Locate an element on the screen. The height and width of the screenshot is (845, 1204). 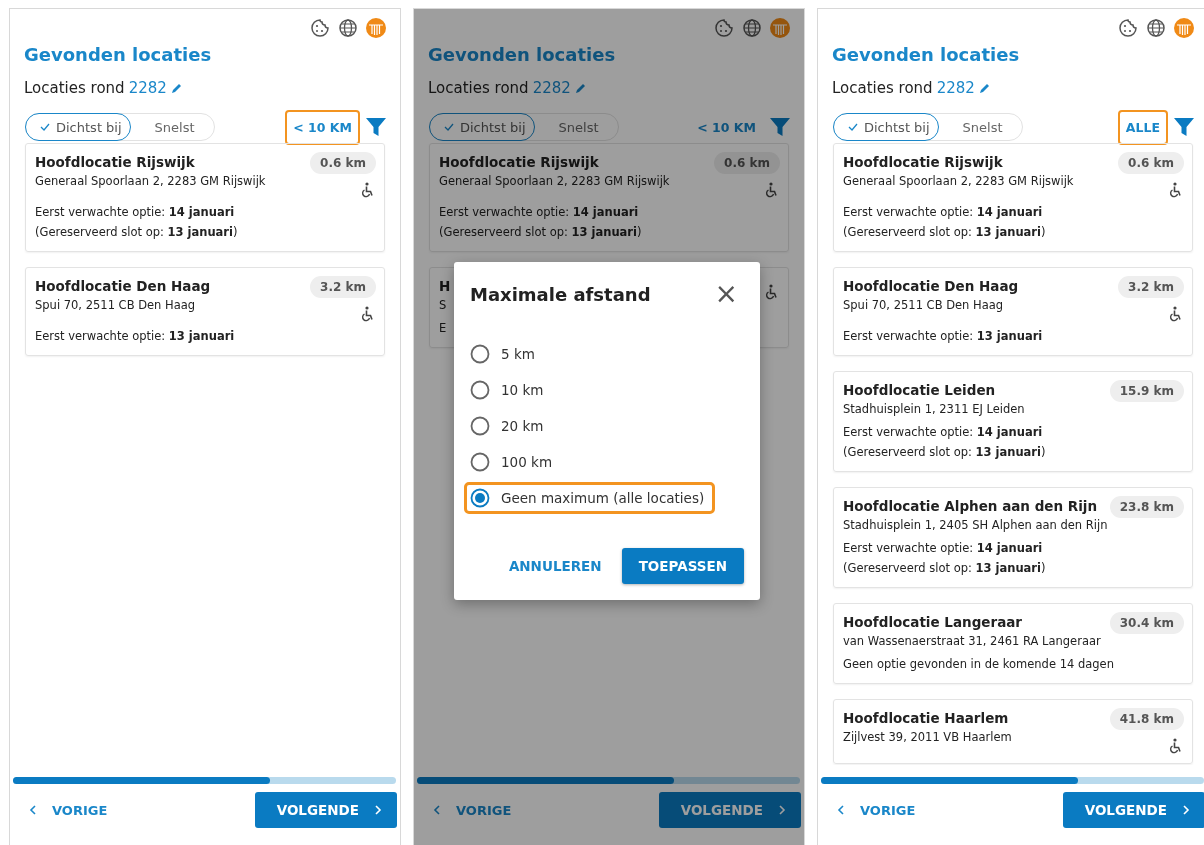
availability-text: Geen optie gevonden in de komende 14 dagen is located at coordinates (978, 664).